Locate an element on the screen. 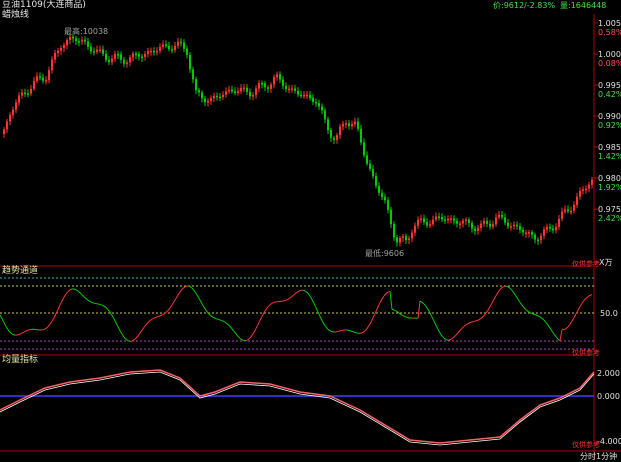  axis-pct-6: 1.92% is located at coordinates (609, 187).